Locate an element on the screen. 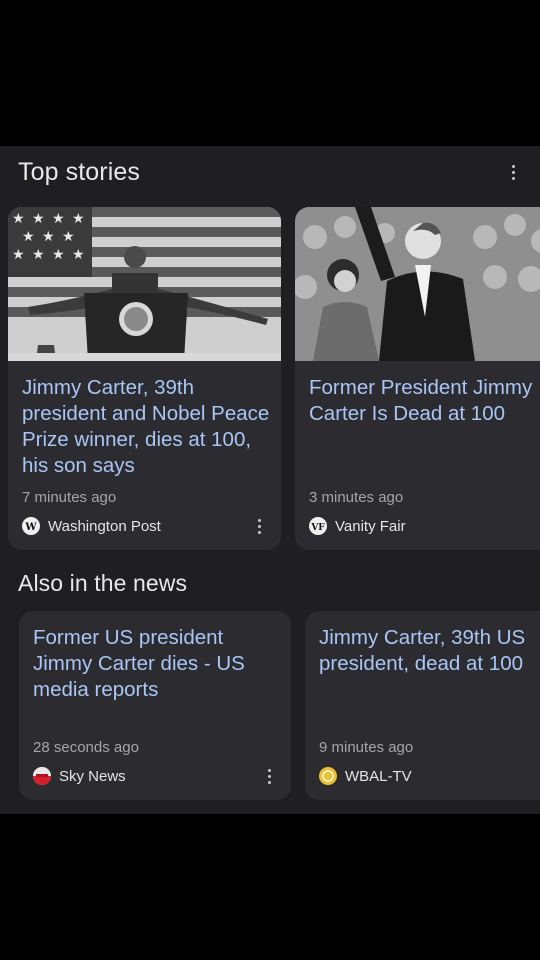 The width and height of the screenshot is (540, 960). source-name: Vanity Fair is located at coordinates (370, 526).